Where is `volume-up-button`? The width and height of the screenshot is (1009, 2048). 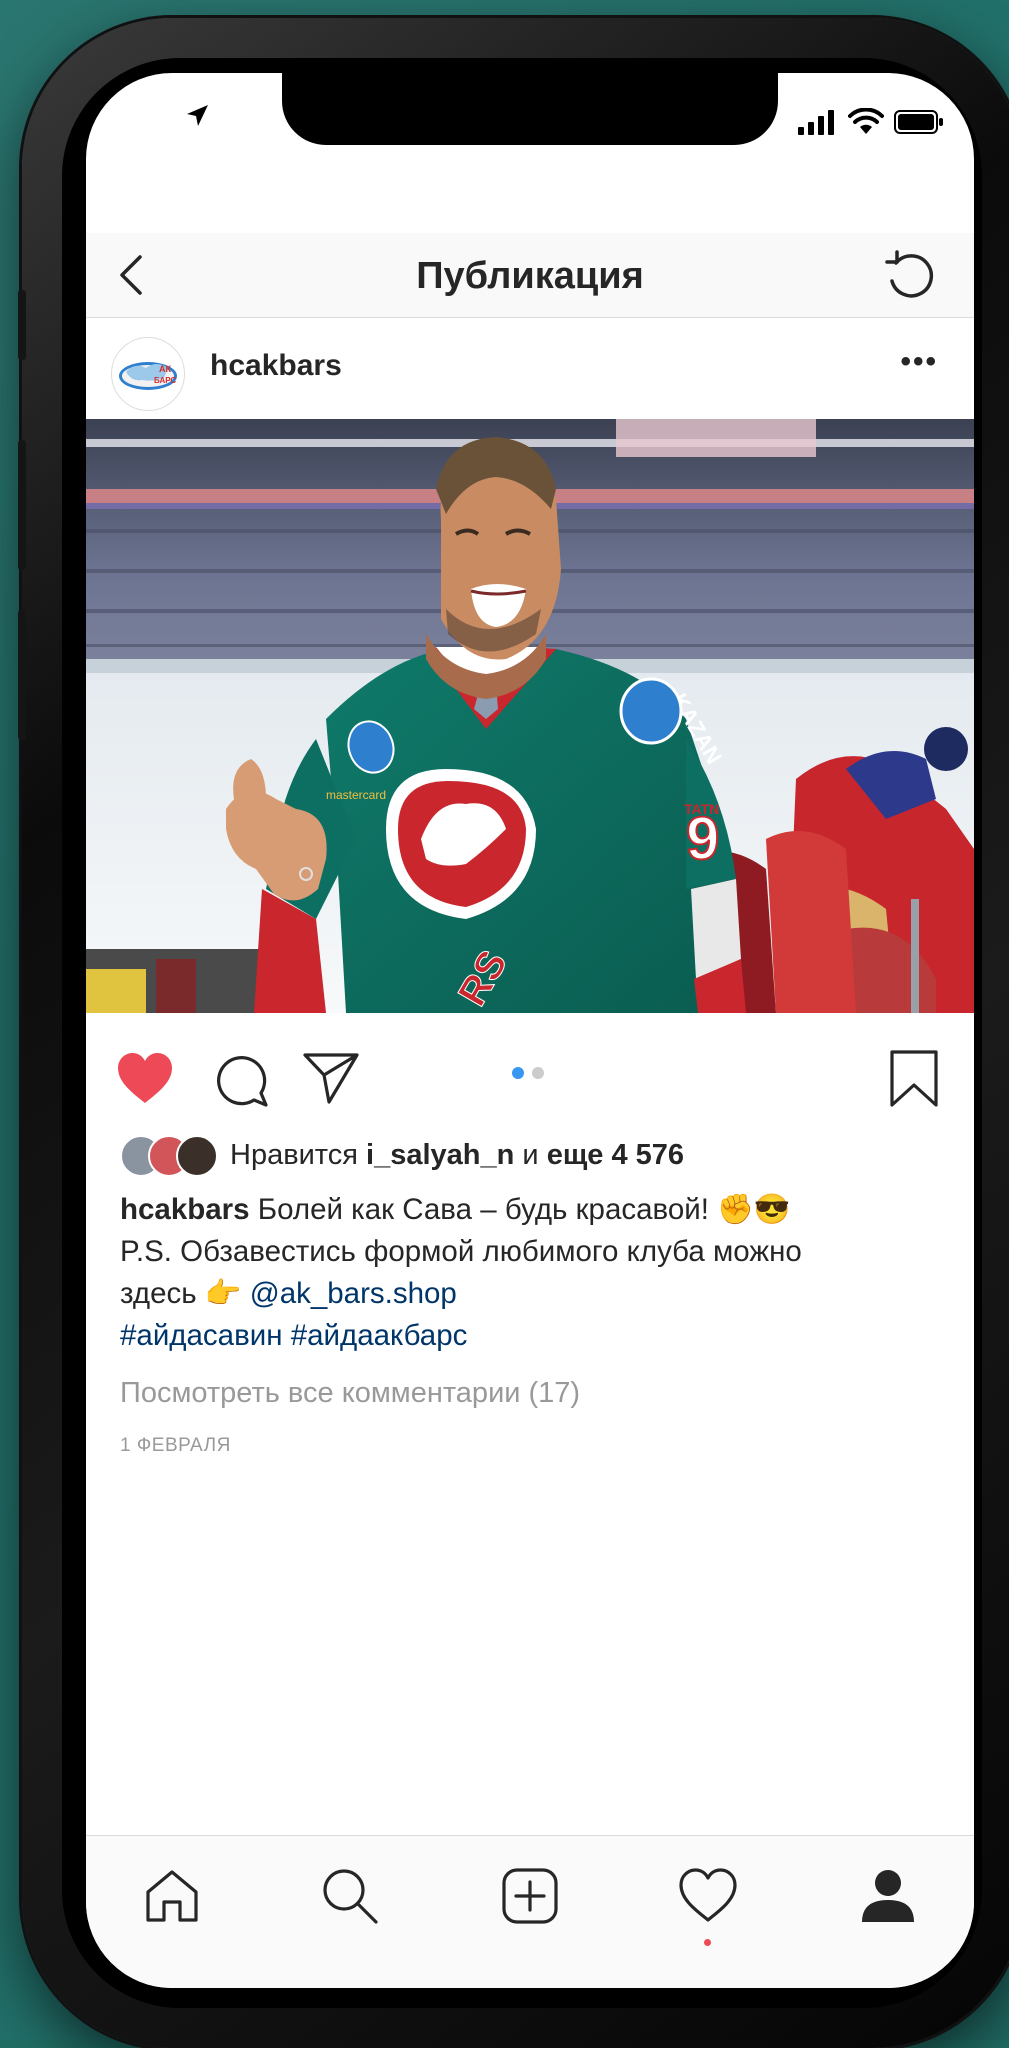
volume-up-button is located at coordinates (22, 505).